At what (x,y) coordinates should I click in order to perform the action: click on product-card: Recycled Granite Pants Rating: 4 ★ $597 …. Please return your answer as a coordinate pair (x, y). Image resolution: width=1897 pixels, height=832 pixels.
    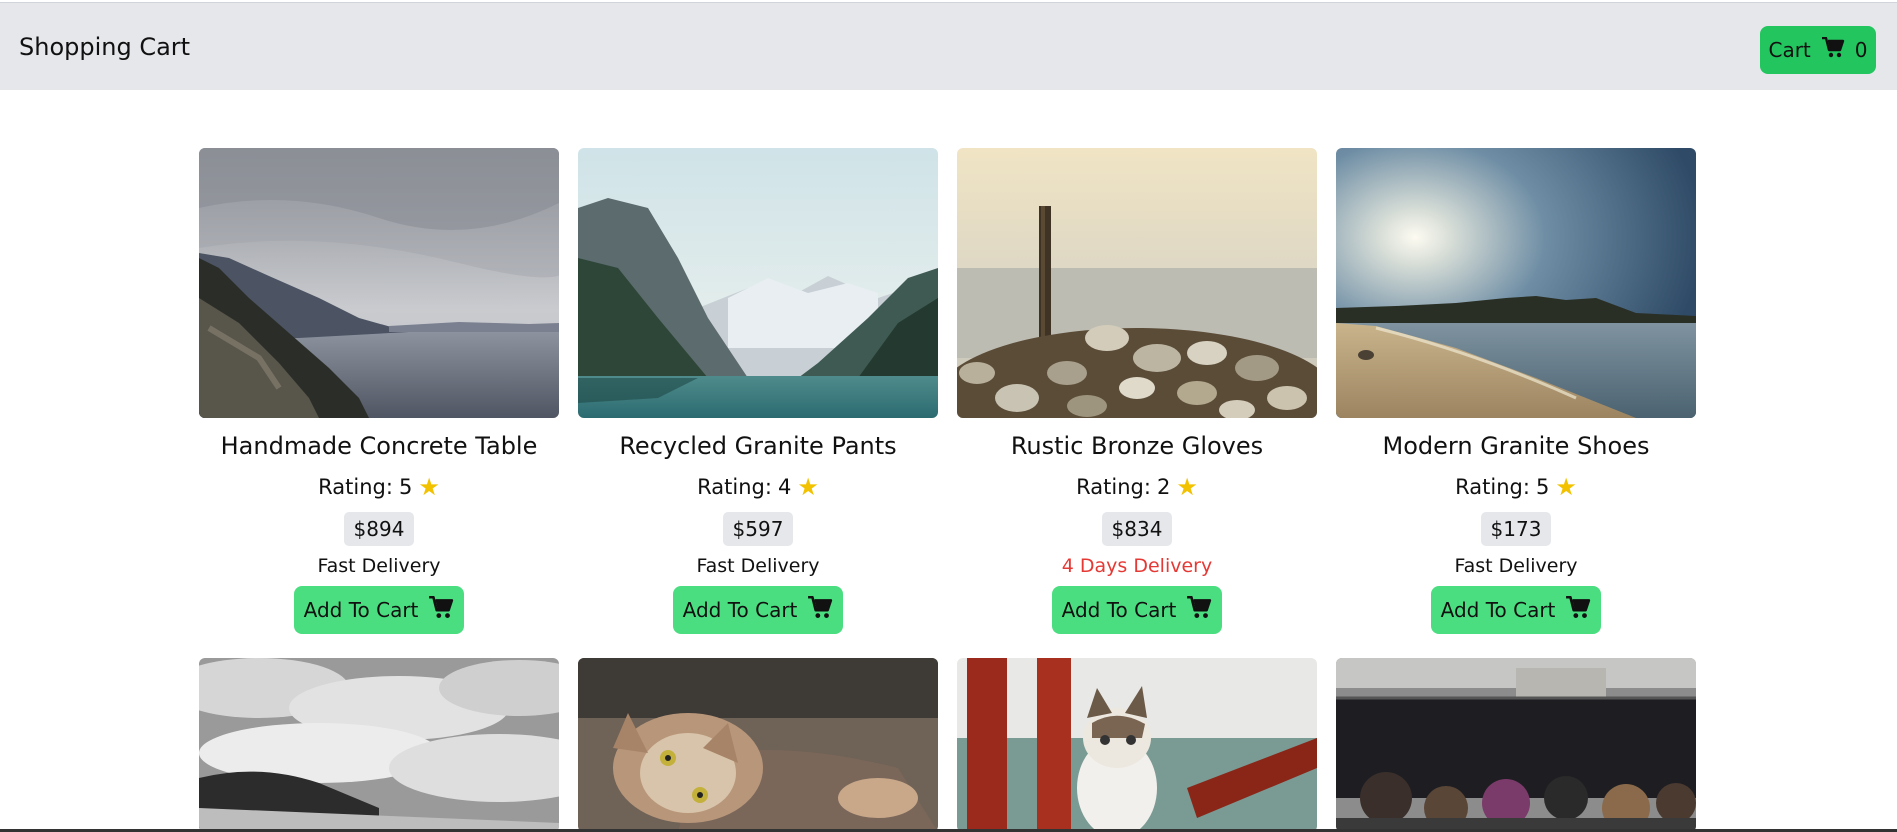
    Looking at the image, I should click on (758, 391).